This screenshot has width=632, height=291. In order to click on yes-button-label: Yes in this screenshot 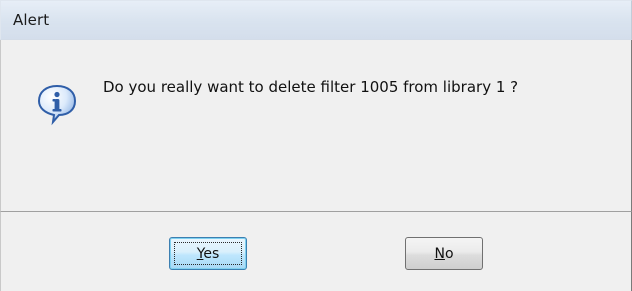, I will do `click(208, 253)`.